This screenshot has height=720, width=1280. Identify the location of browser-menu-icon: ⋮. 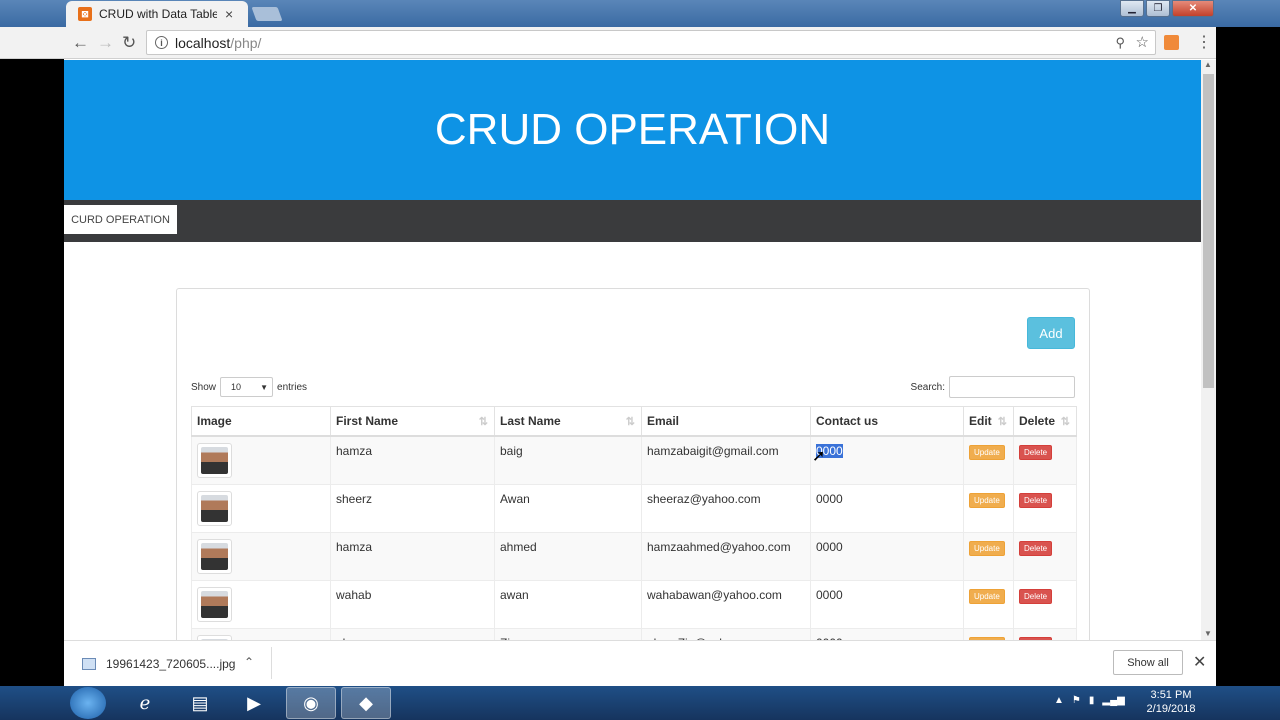
(1204, 42).